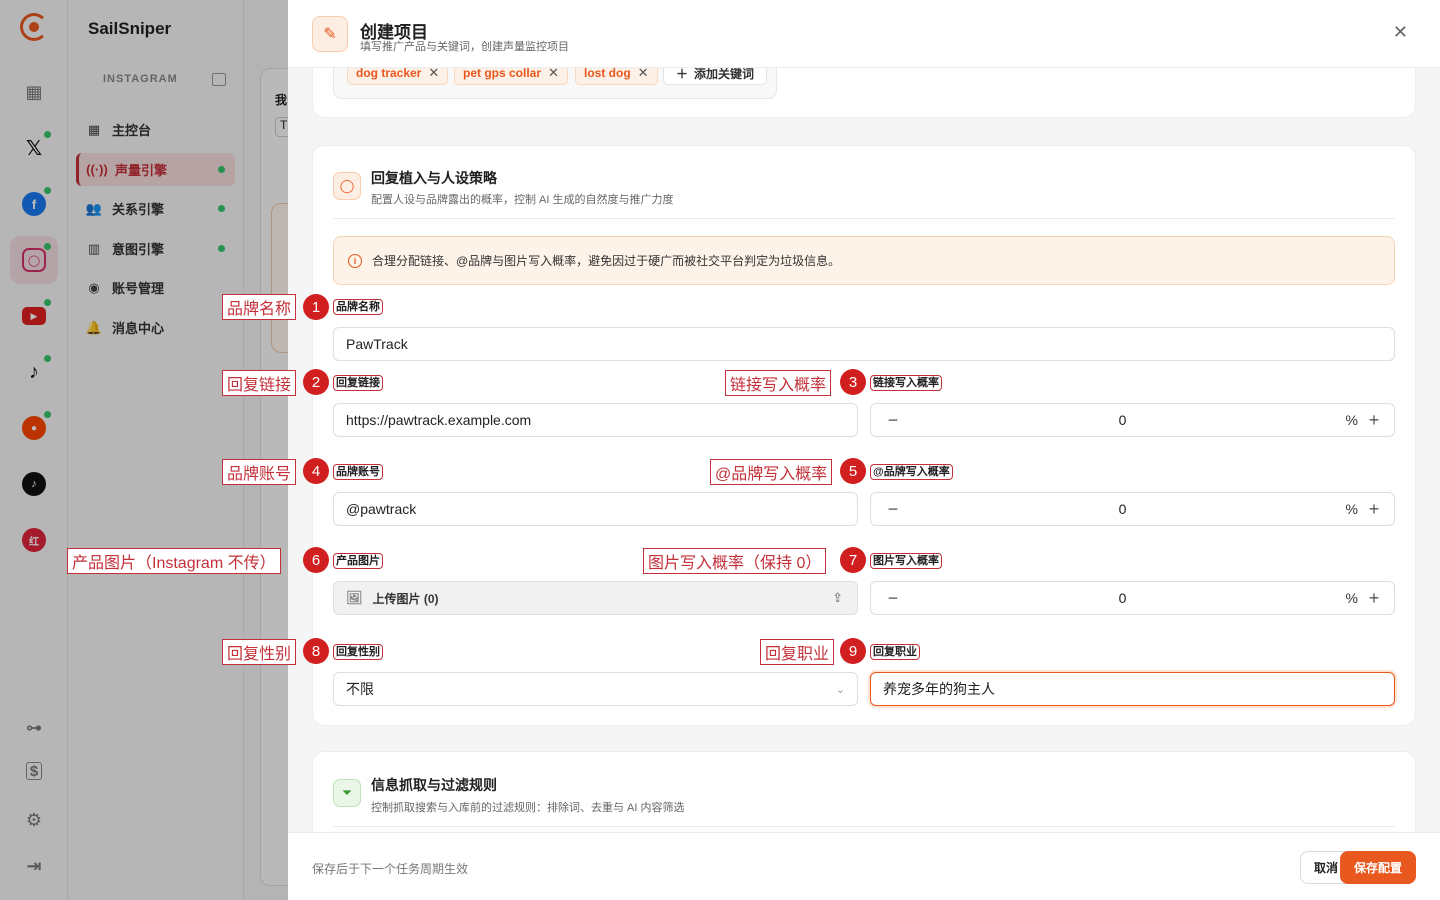 The height and width of the screenshot is (900, 1440). Describe the element at coordinates (316, 307) in the screenshot. I see `annotation-number: 1` at that location.